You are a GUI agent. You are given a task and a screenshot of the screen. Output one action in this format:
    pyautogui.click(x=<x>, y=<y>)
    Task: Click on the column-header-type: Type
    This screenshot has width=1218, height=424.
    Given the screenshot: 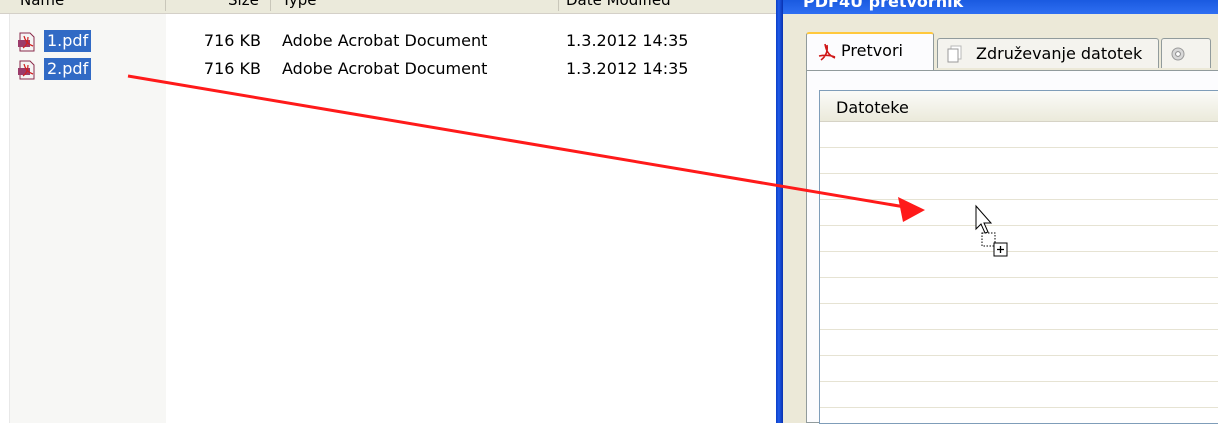 What is the action you would take?
    pyautogui.click(x=299, y=4)
    